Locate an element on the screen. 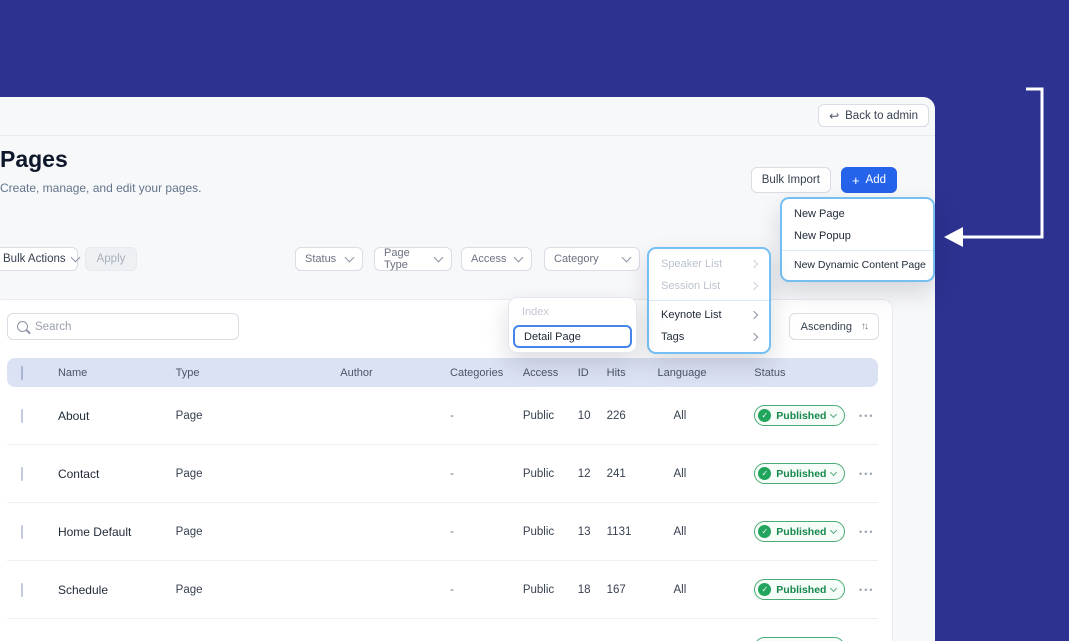 This screenshot has width=1069, height=641. page-type-filter-label: Page Type is located at coordinates (397, 259).